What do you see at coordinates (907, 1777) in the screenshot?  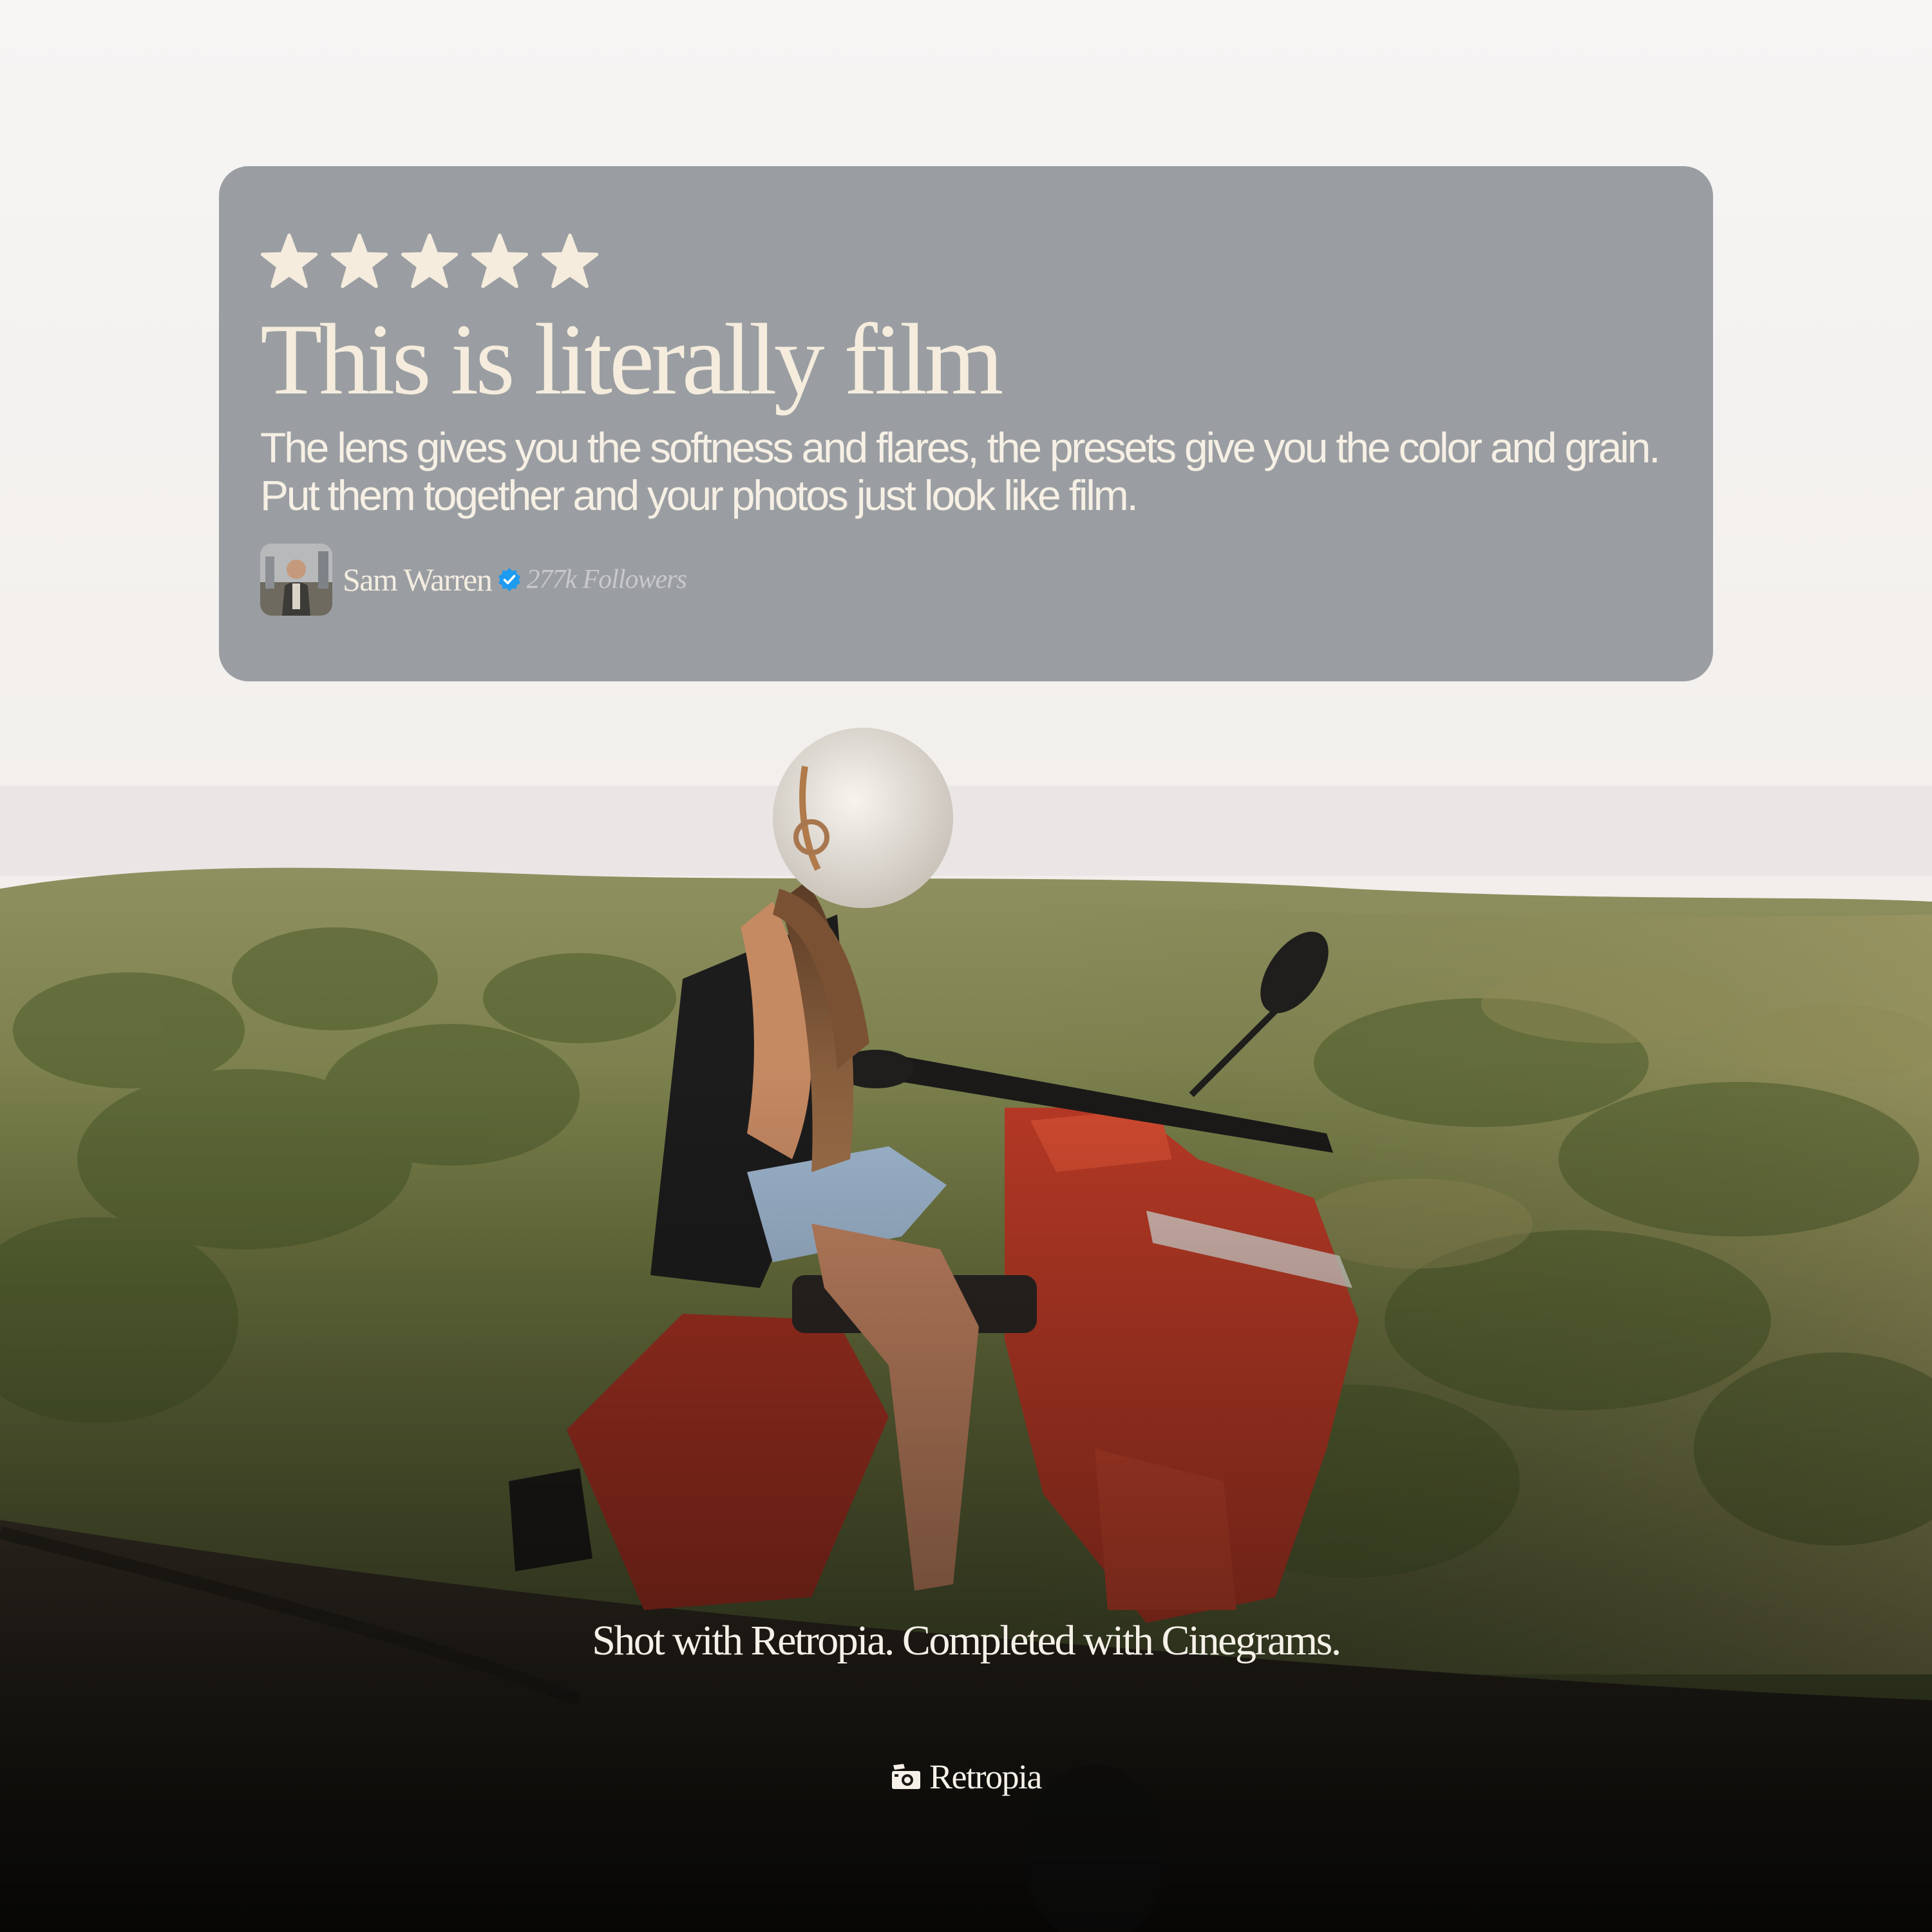 I see `camera-icon` at bounding box center [907, 1777].